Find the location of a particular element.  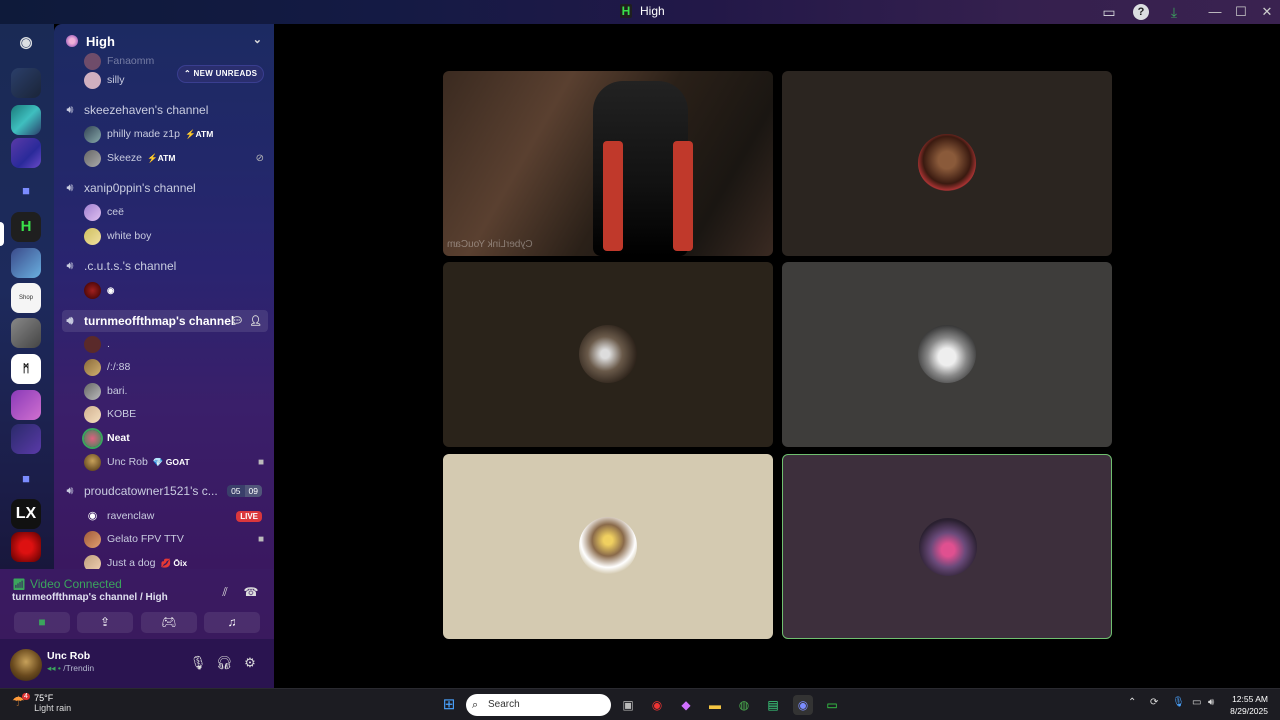

new-unreads-pill: ⌃ NEW UNREADS is located at coordinates (221, 74).